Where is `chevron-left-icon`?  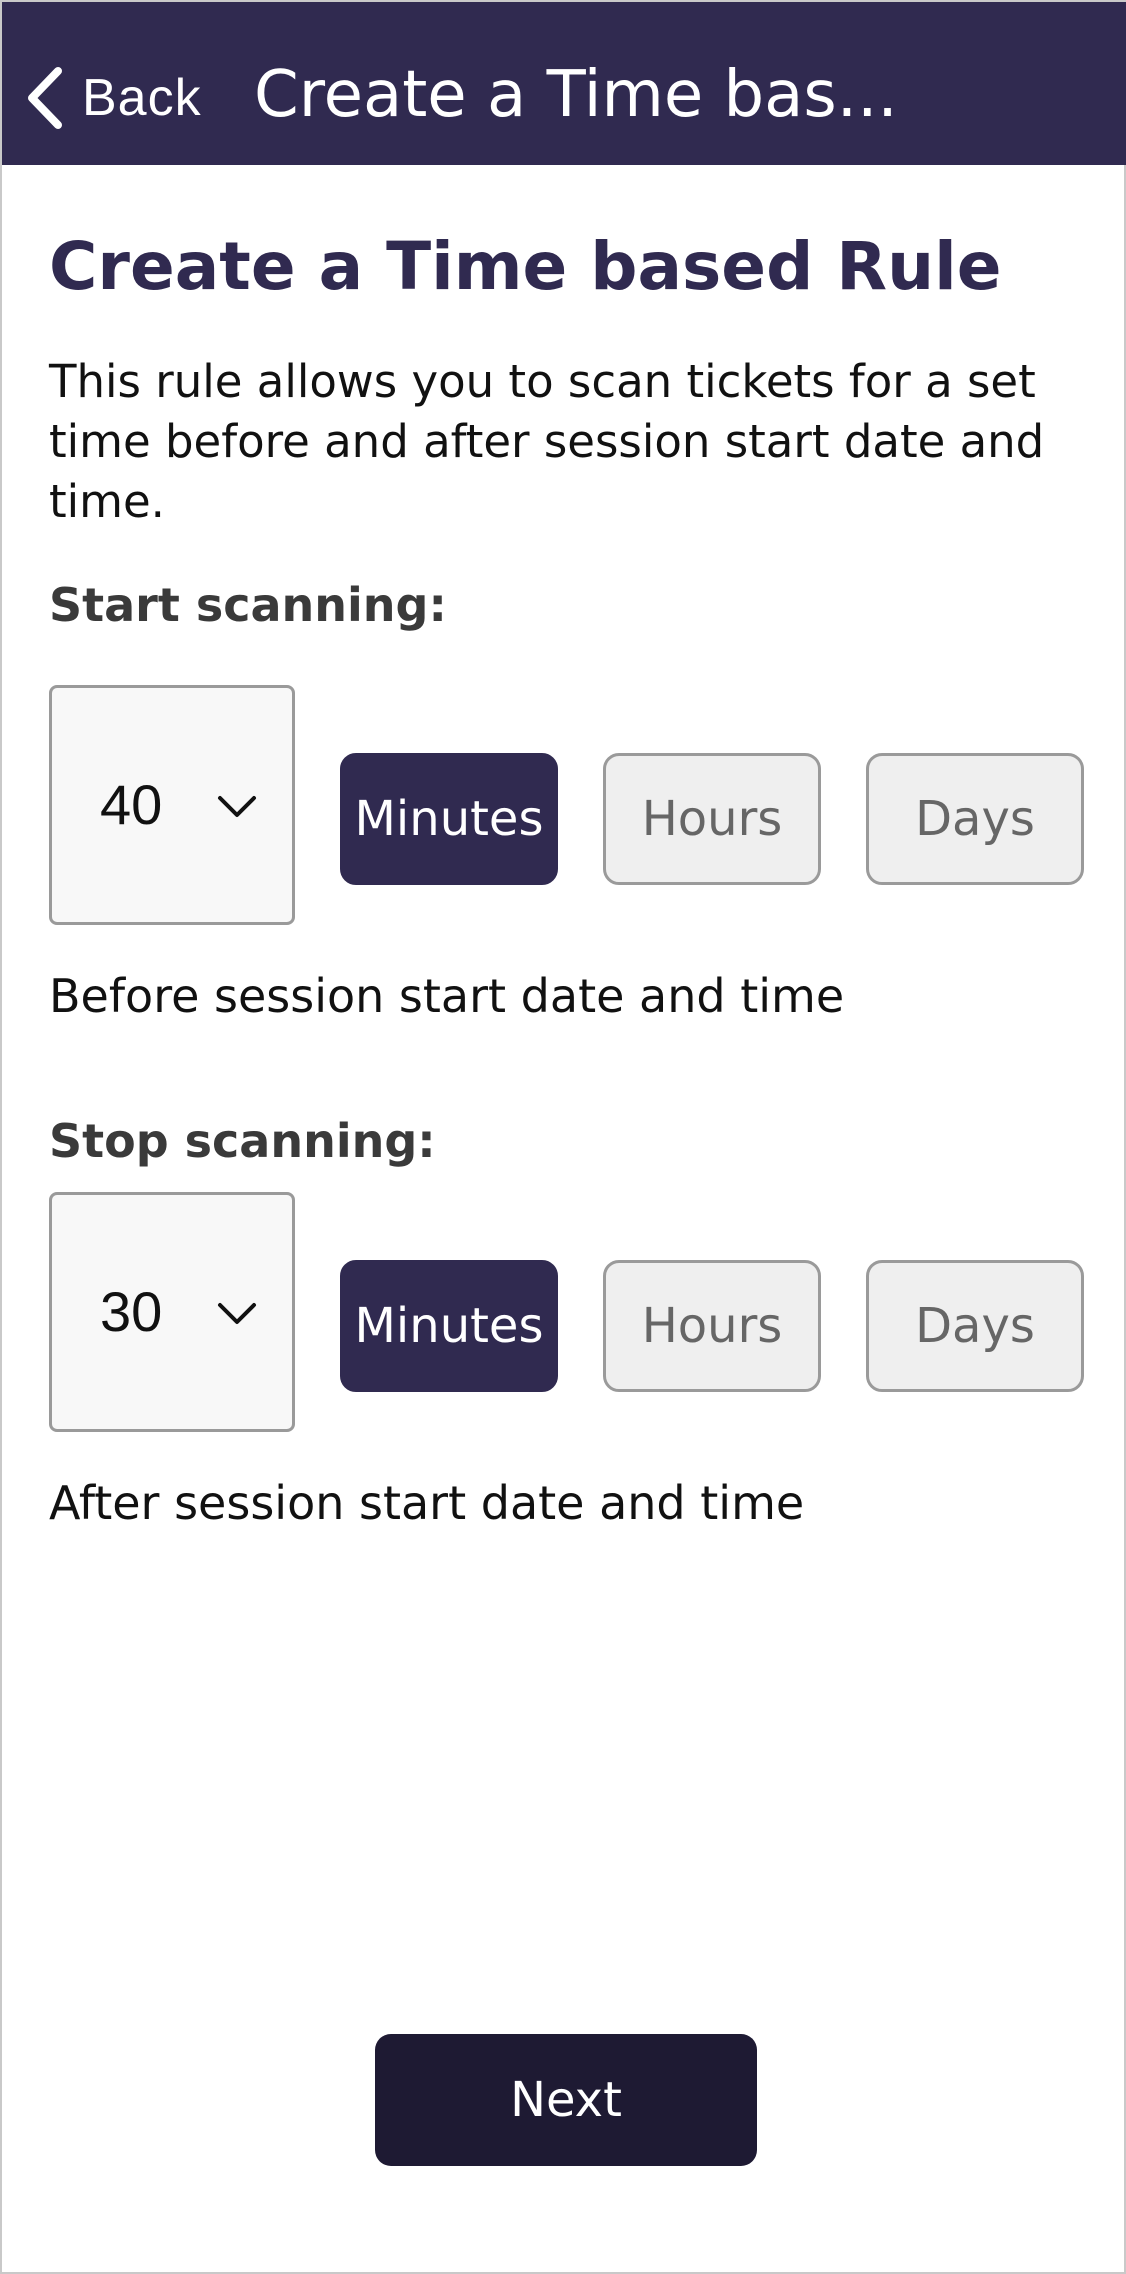 chevron-left-icon is located at coordinates (45, 98).